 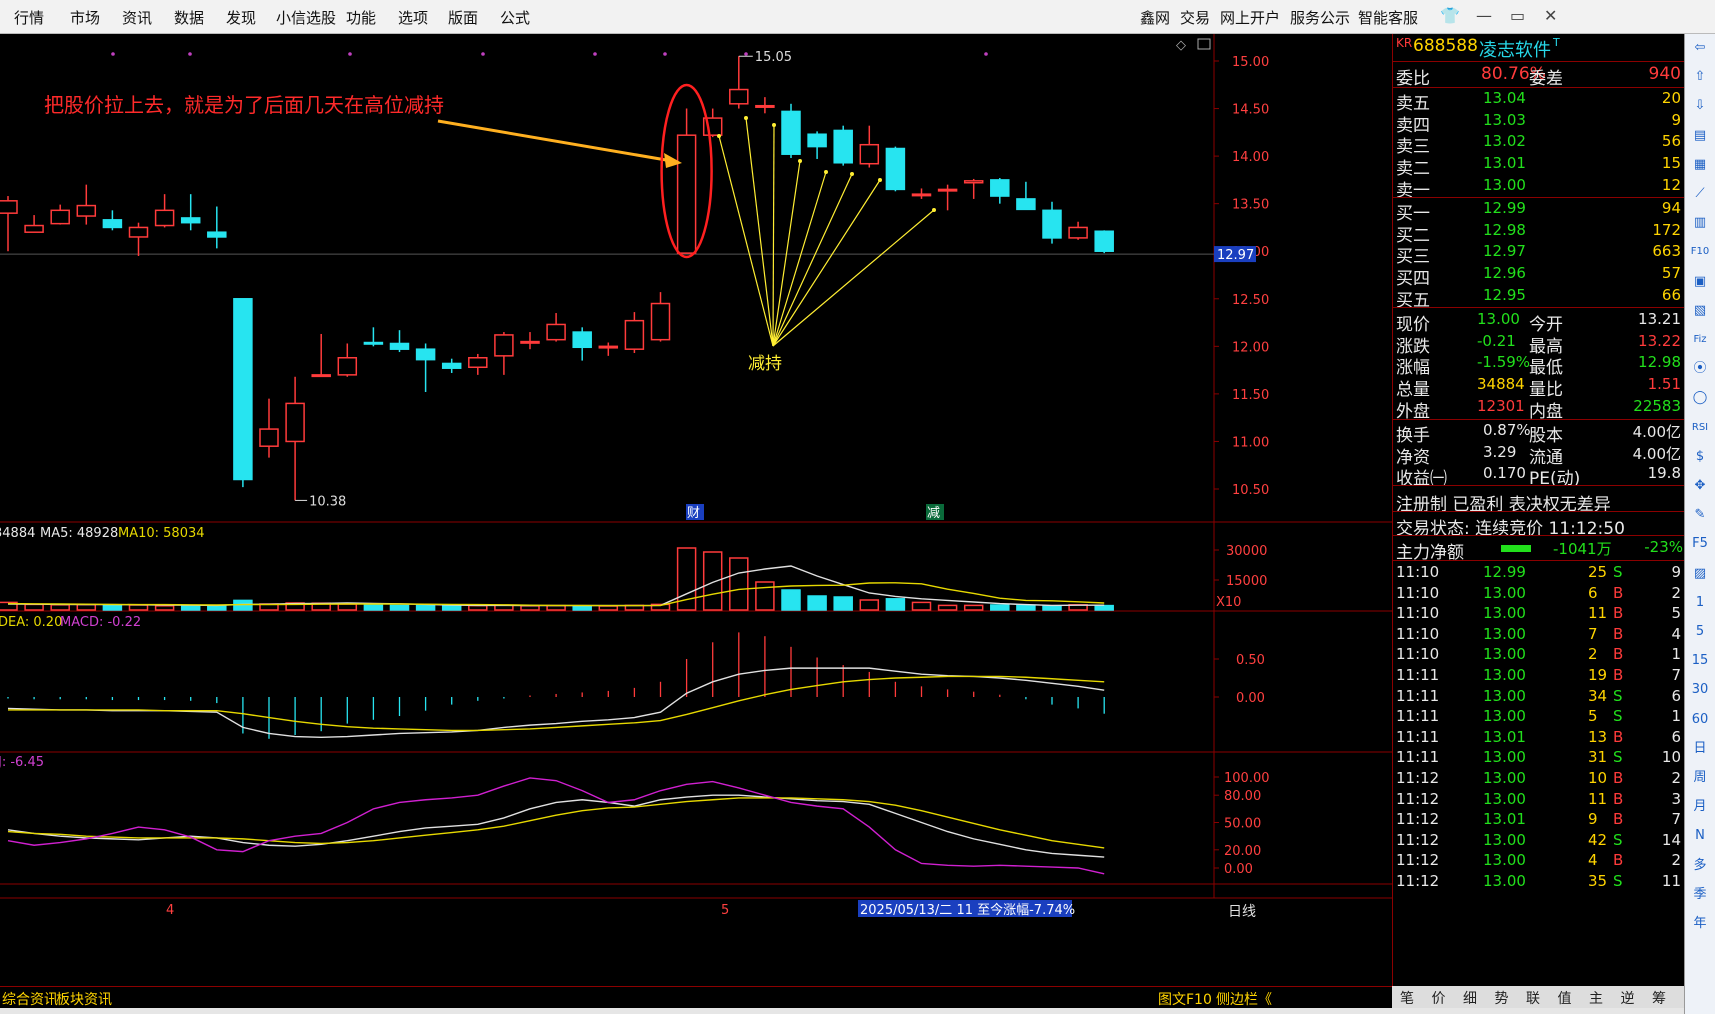 What do you see at coordinates (1250, 300) in the screenshot?
I see `y-tick-label: 12.50` at bounding box center [1250, 300].